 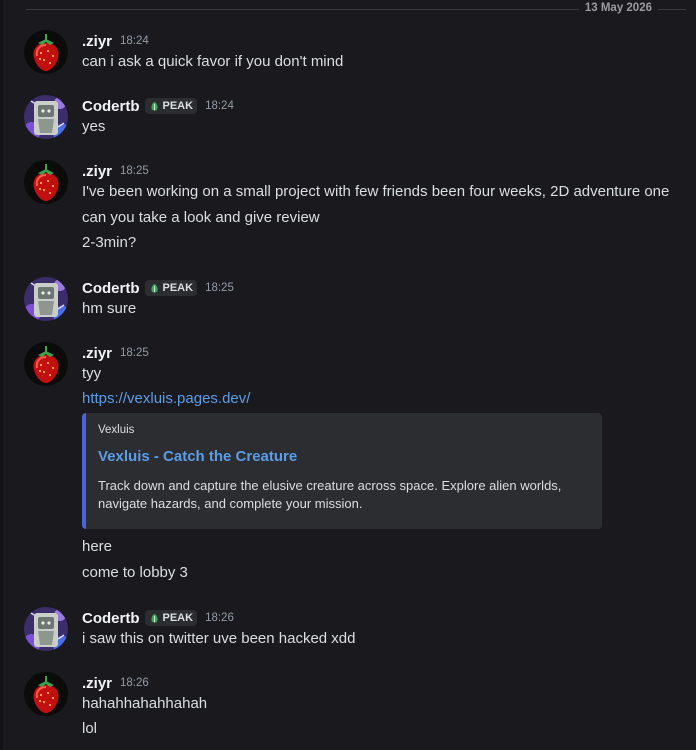 I want to click on message-header: Codertb PEAK 18:24, so click(x=158, y=106).